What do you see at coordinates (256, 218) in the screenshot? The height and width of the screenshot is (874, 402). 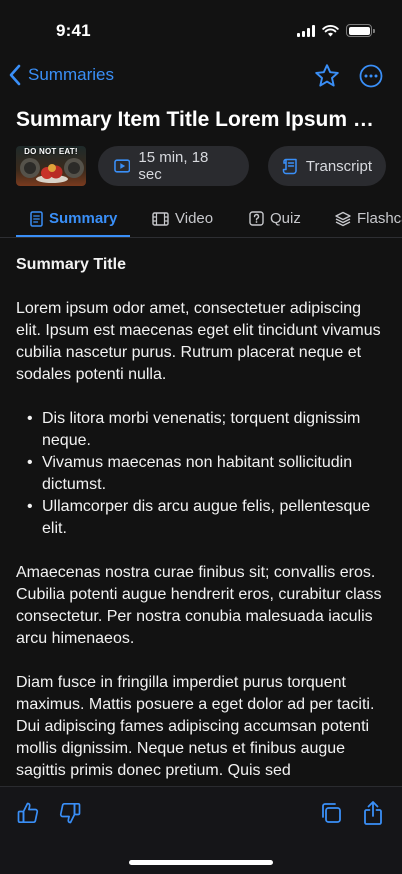 I see `question-icon` at bounding box center [256, 218].